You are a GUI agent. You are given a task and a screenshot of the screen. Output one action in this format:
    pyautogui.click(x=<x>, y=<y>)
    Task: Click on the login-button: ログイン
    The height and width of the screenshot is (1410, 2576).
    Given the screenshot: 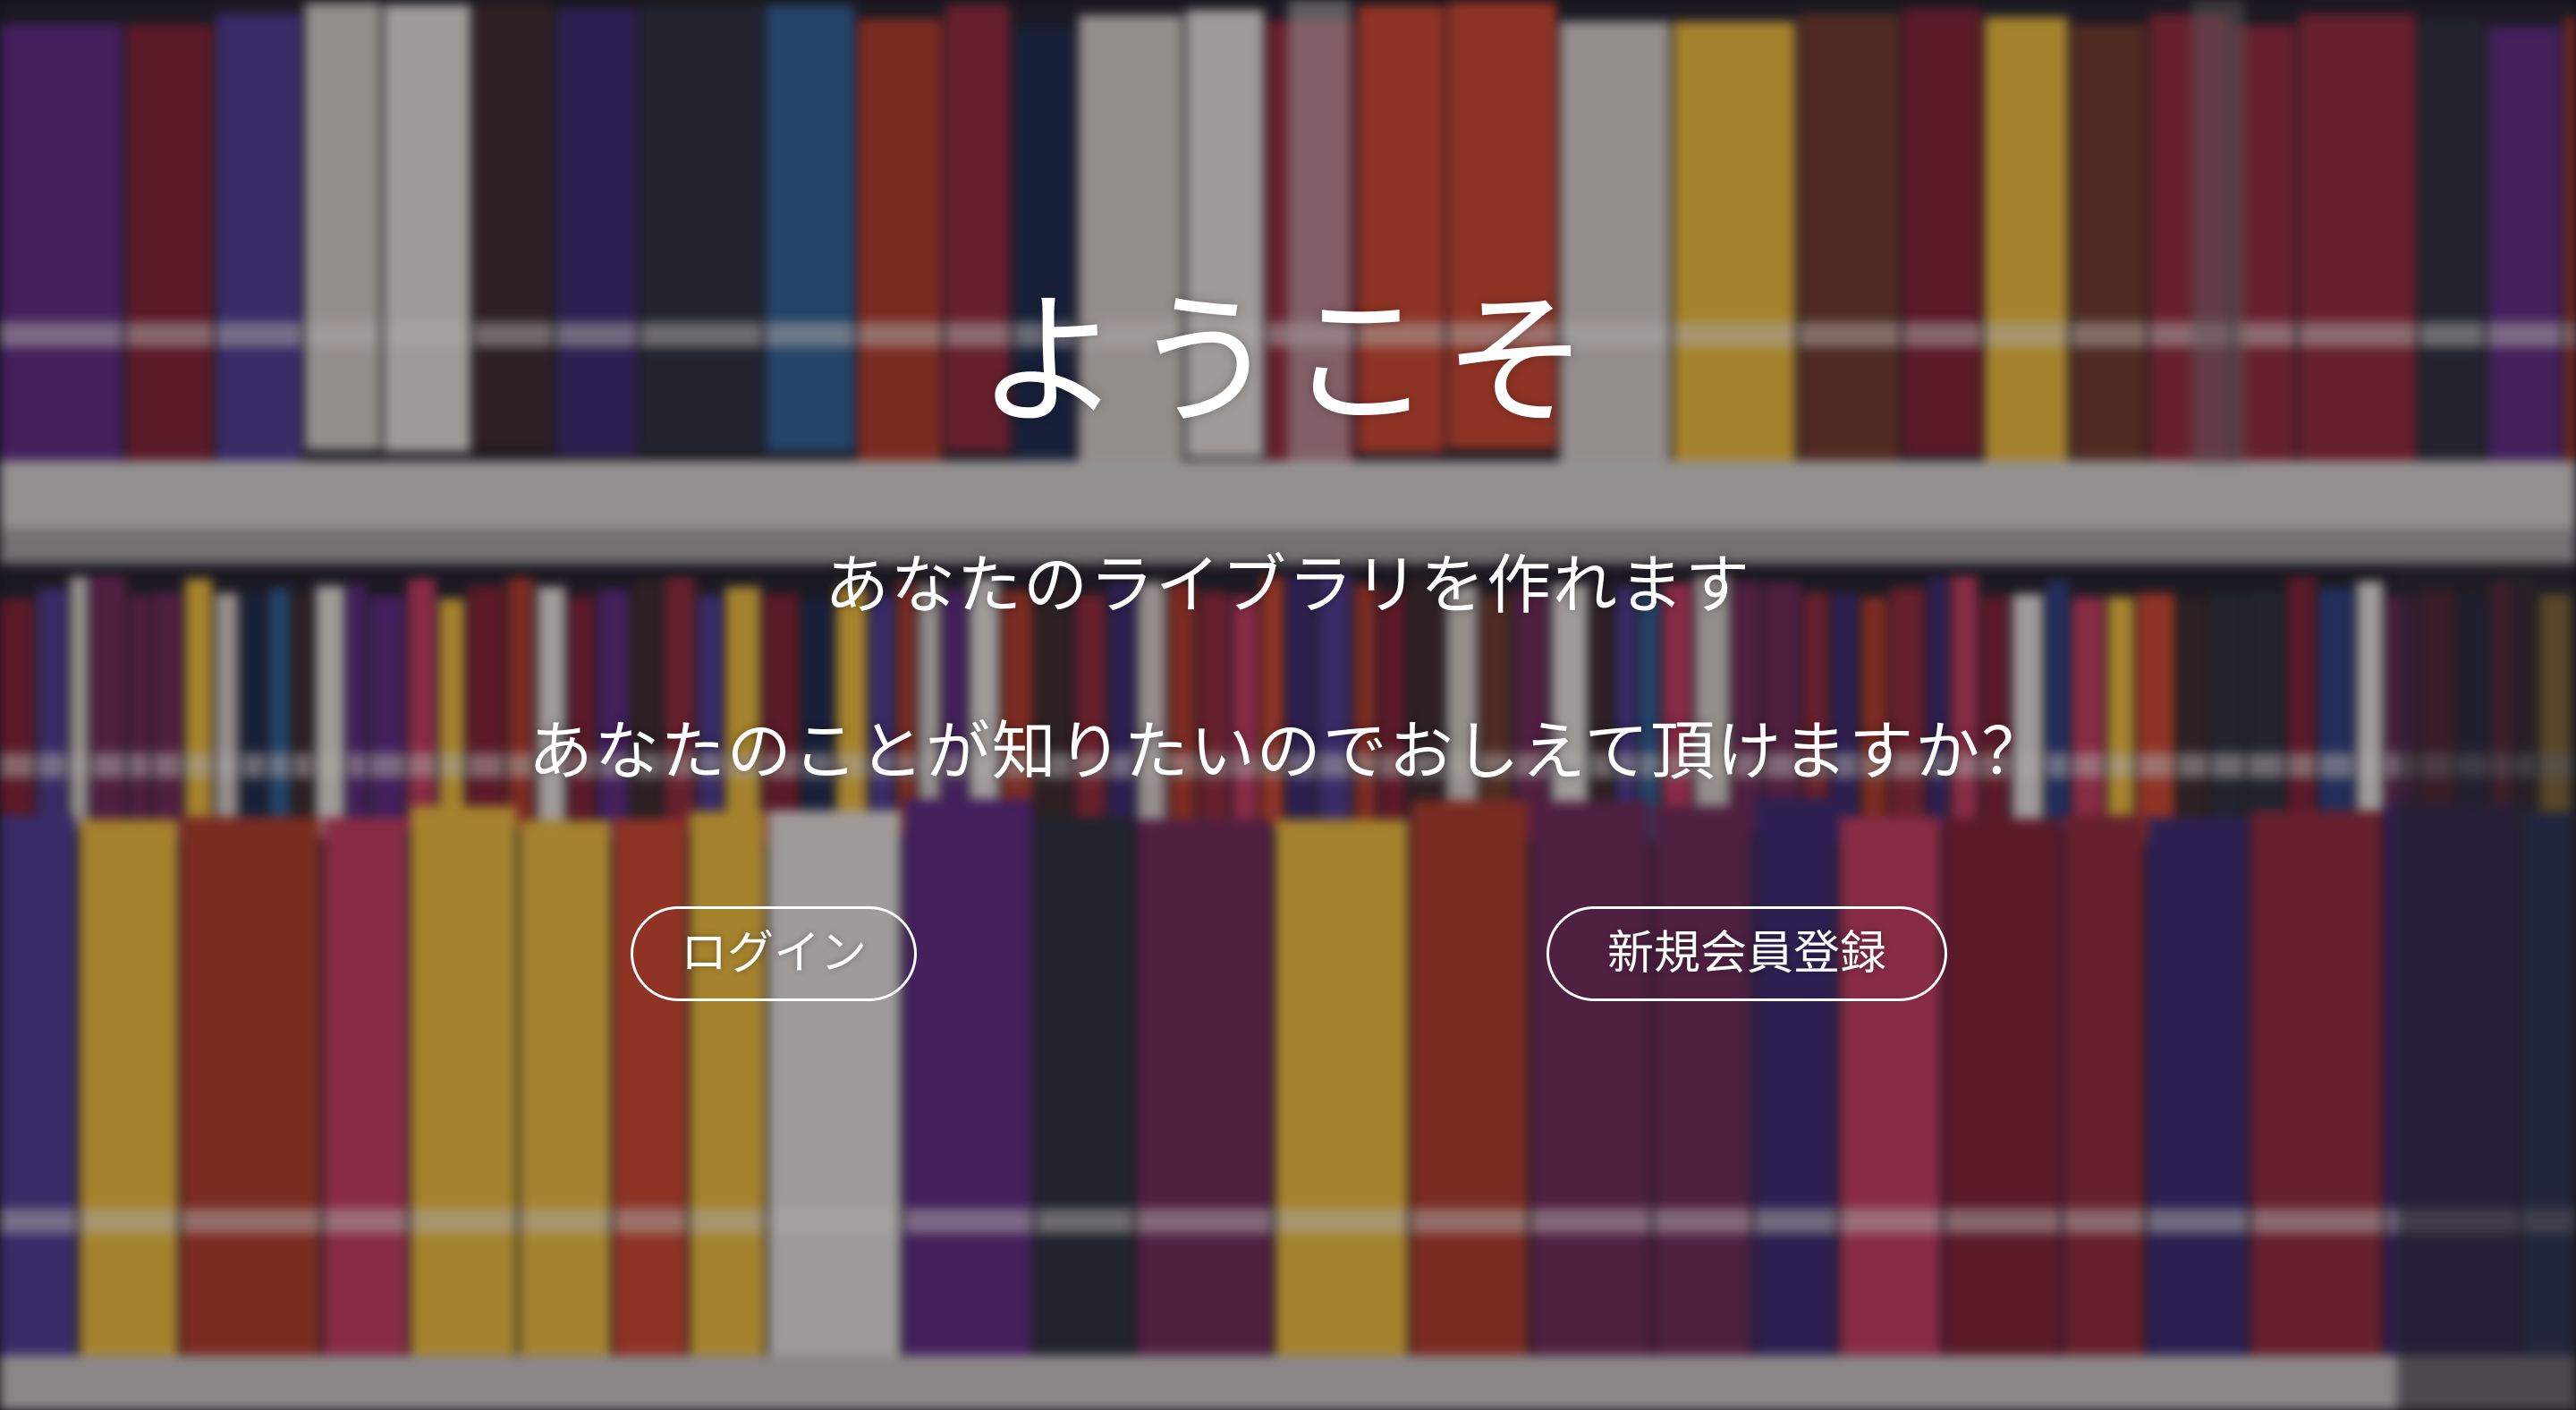 What is the action you would take?
    pyautogui.click(x=774, y=954)
    